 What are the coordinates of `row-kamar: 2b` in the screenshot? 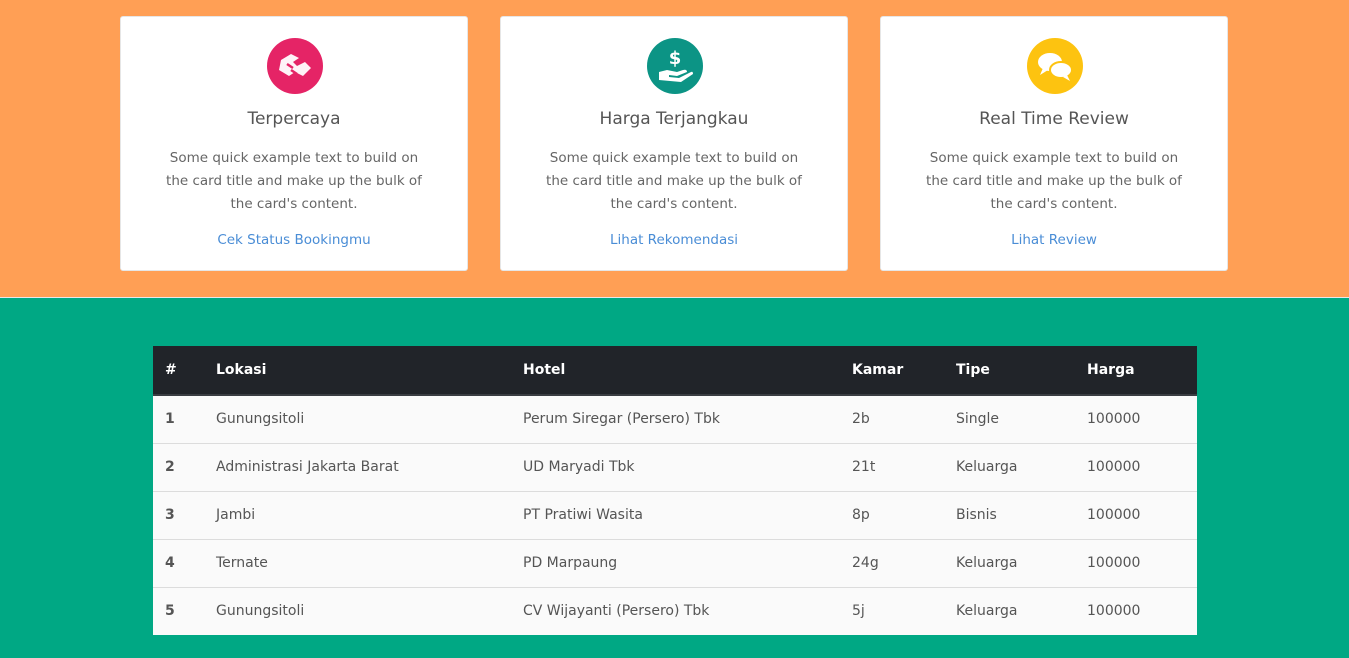 It's located at (861, 419).